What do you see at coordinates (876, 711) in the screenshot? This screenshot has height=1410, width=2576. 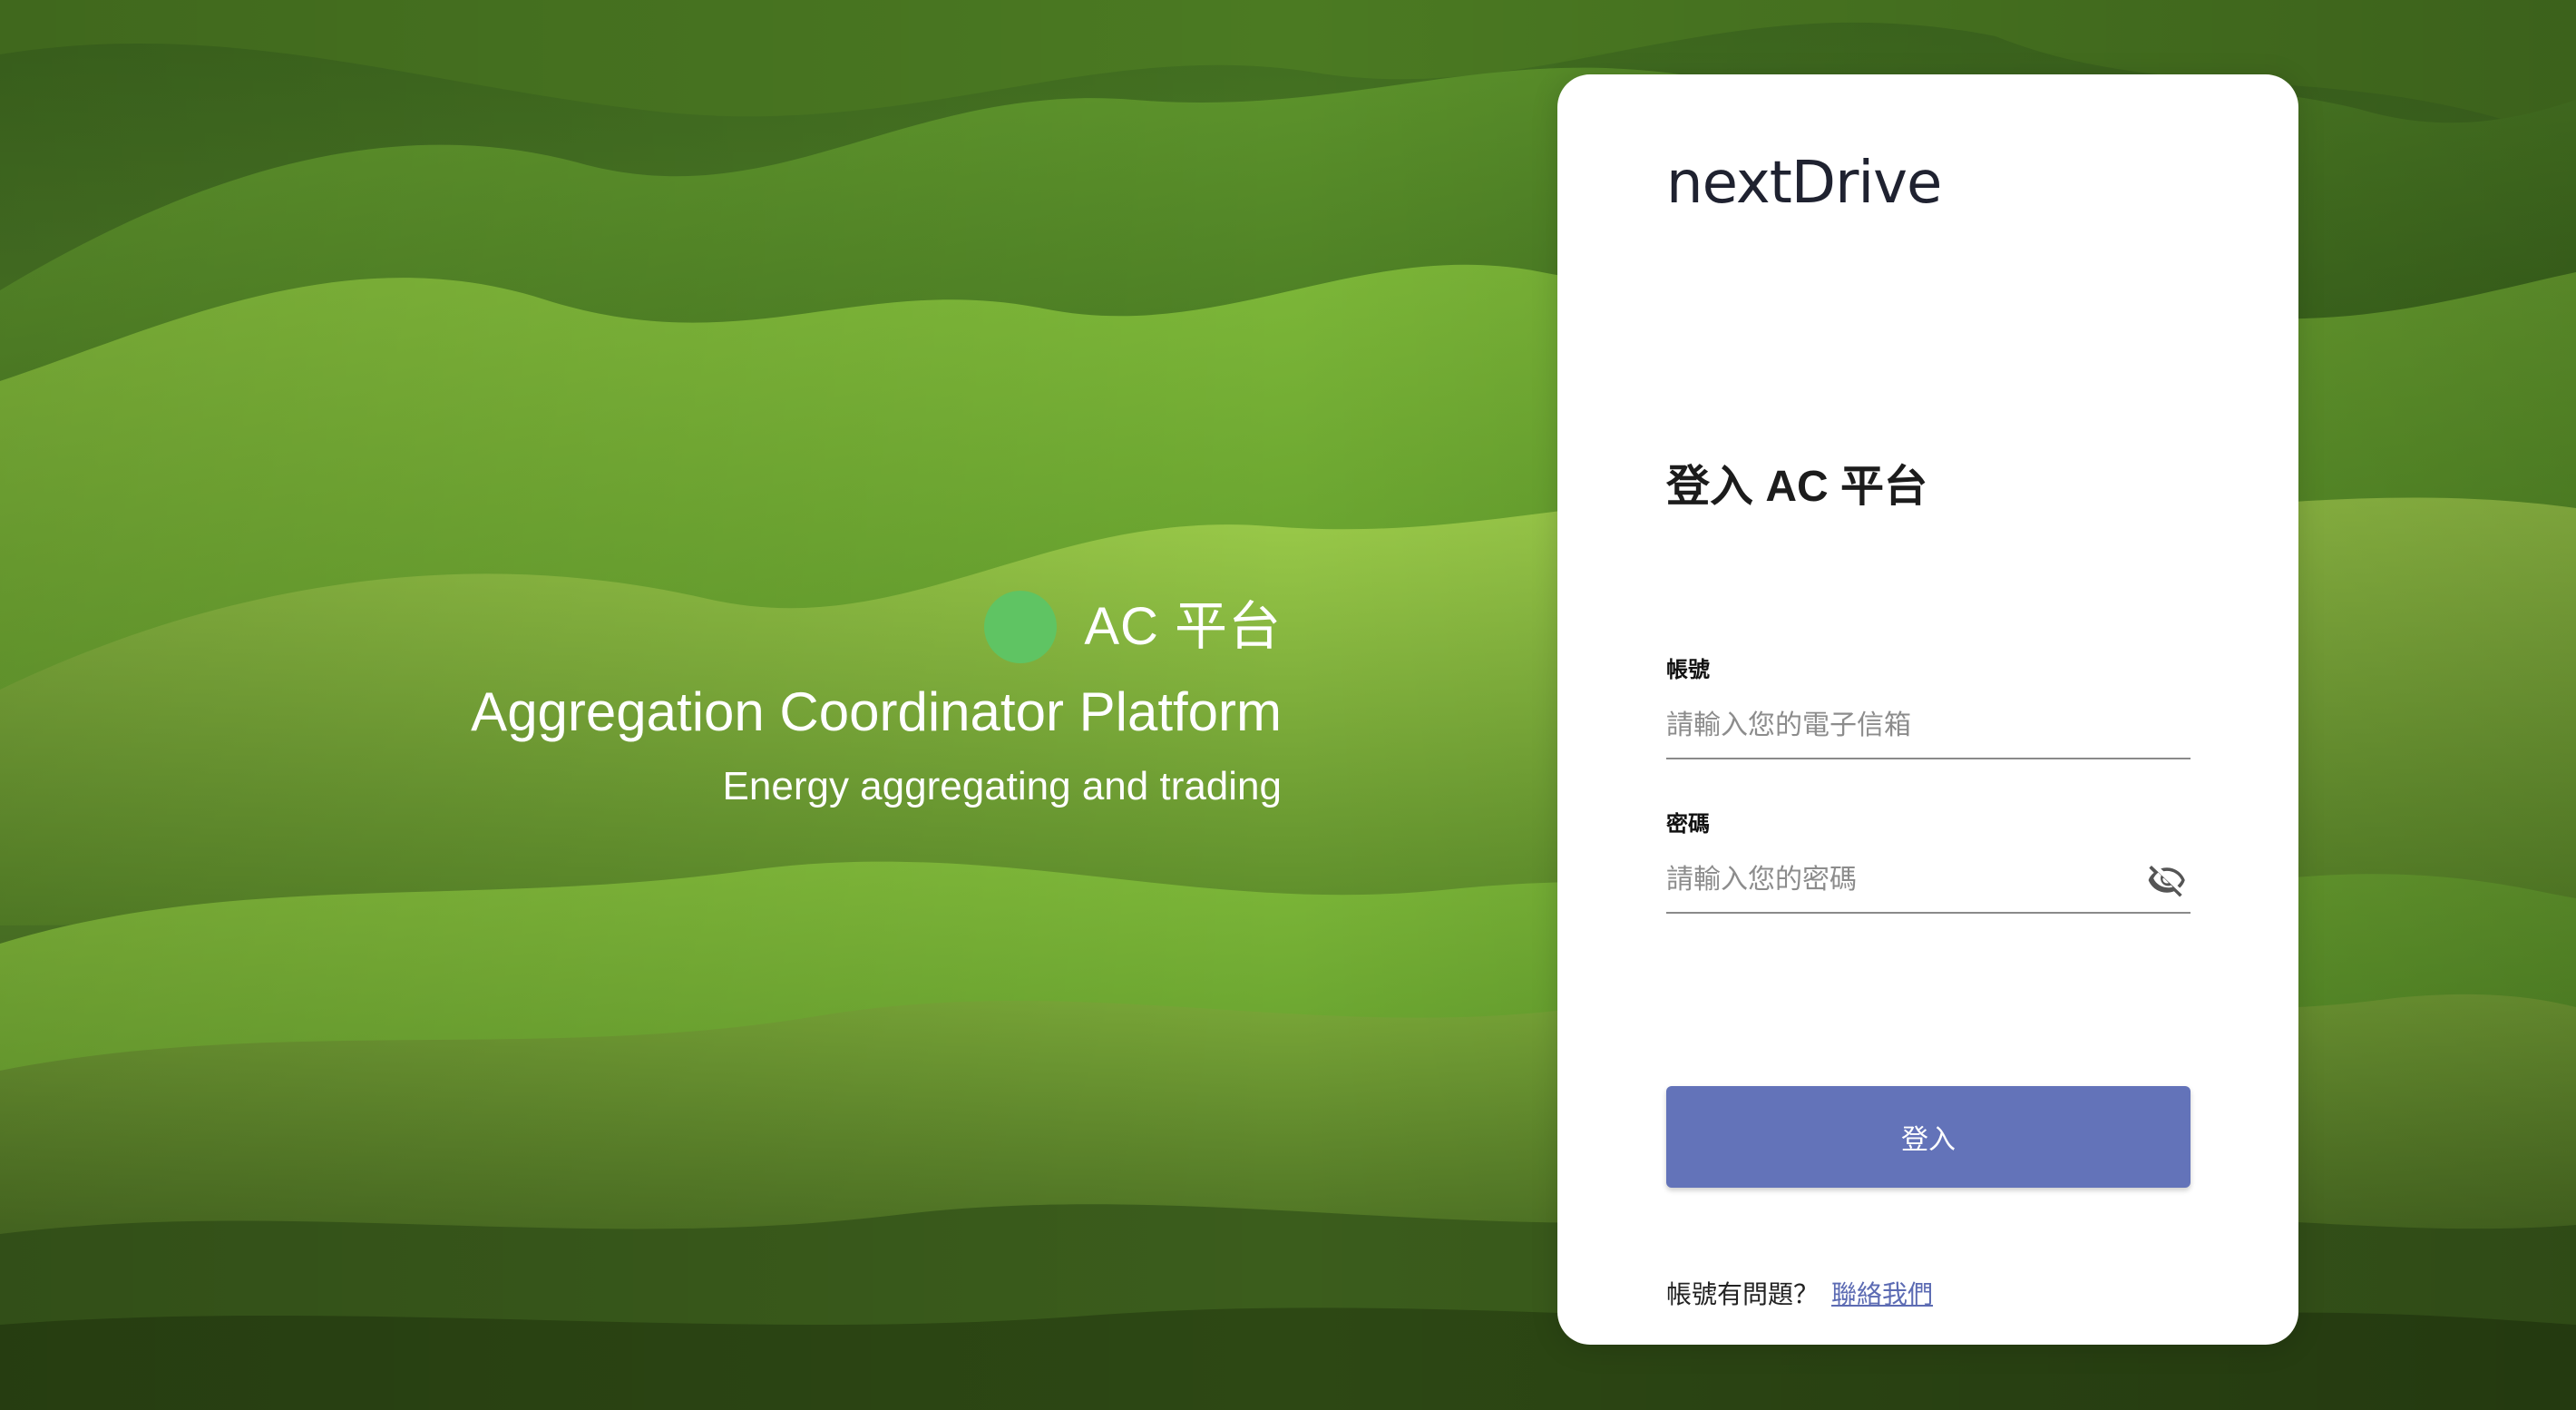 I see `brand-tagline: Aggregation Coordinator Platform` at bounding box center [876, 711].